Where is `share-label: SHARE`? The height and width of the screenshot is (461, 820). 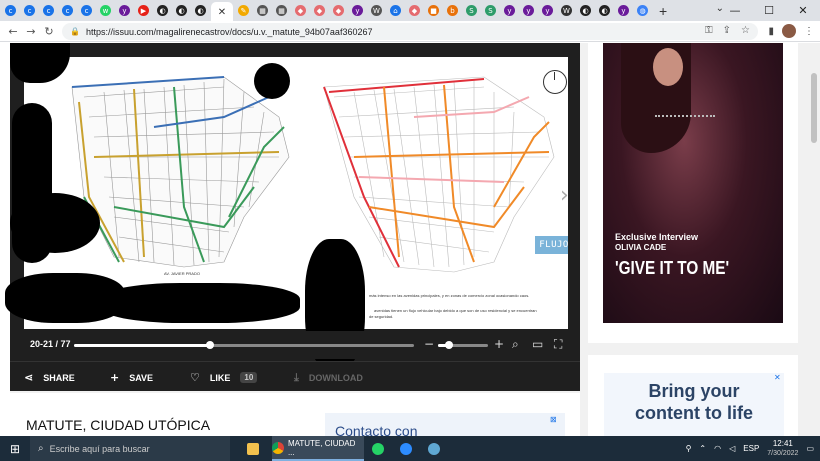 share-label: SHARE is located at coordinates (59, 377).